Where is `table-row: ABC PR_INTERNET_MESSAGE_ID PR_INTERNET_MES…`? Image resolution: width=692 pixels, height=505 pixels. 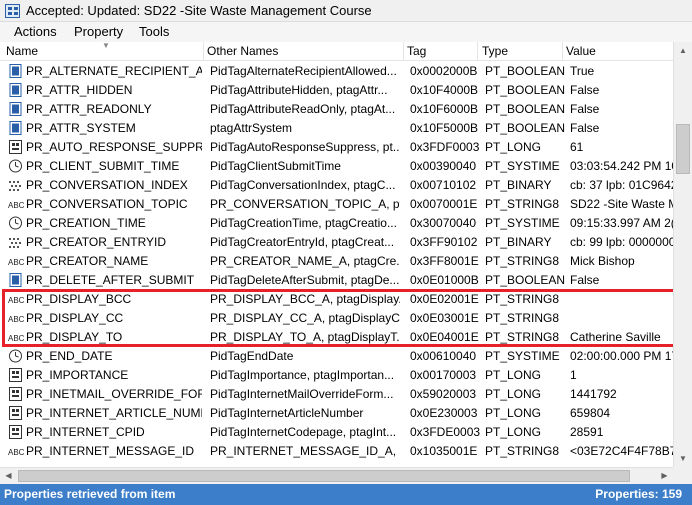
table-row: ABC PR_INTERNET_MESSAGE_ID PR_INTERNET_MES… is located at coordinates (336, 450).